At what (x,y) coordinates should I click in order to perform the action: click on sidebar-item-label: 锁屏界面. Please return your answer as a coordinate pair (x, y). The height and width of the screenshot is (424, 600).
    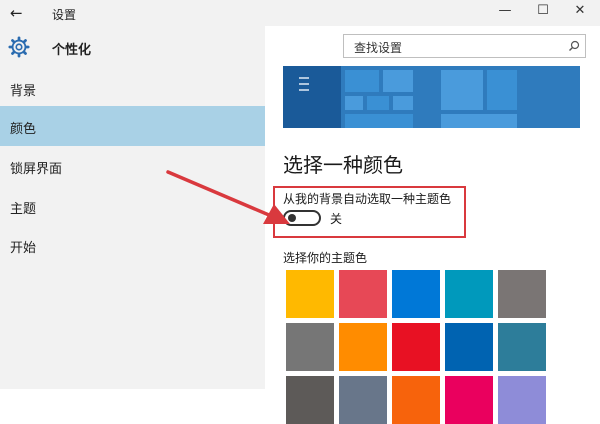
    Looking at the image, I should click on (36, 169).